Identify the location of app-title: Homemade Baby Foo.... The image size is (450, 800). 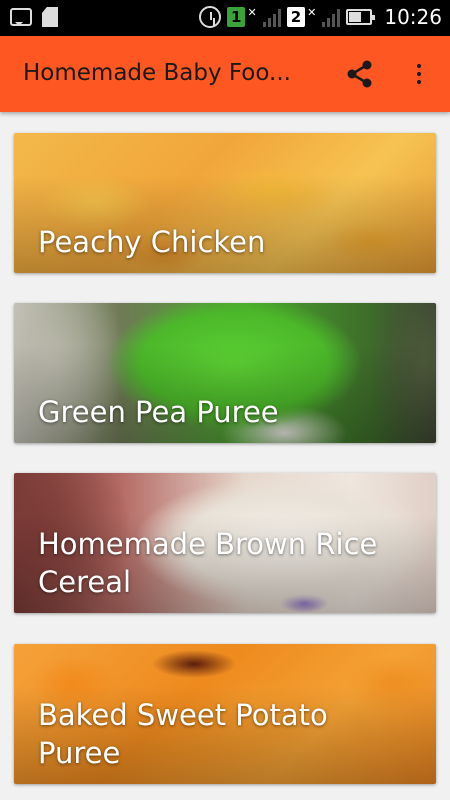
(157, 73).